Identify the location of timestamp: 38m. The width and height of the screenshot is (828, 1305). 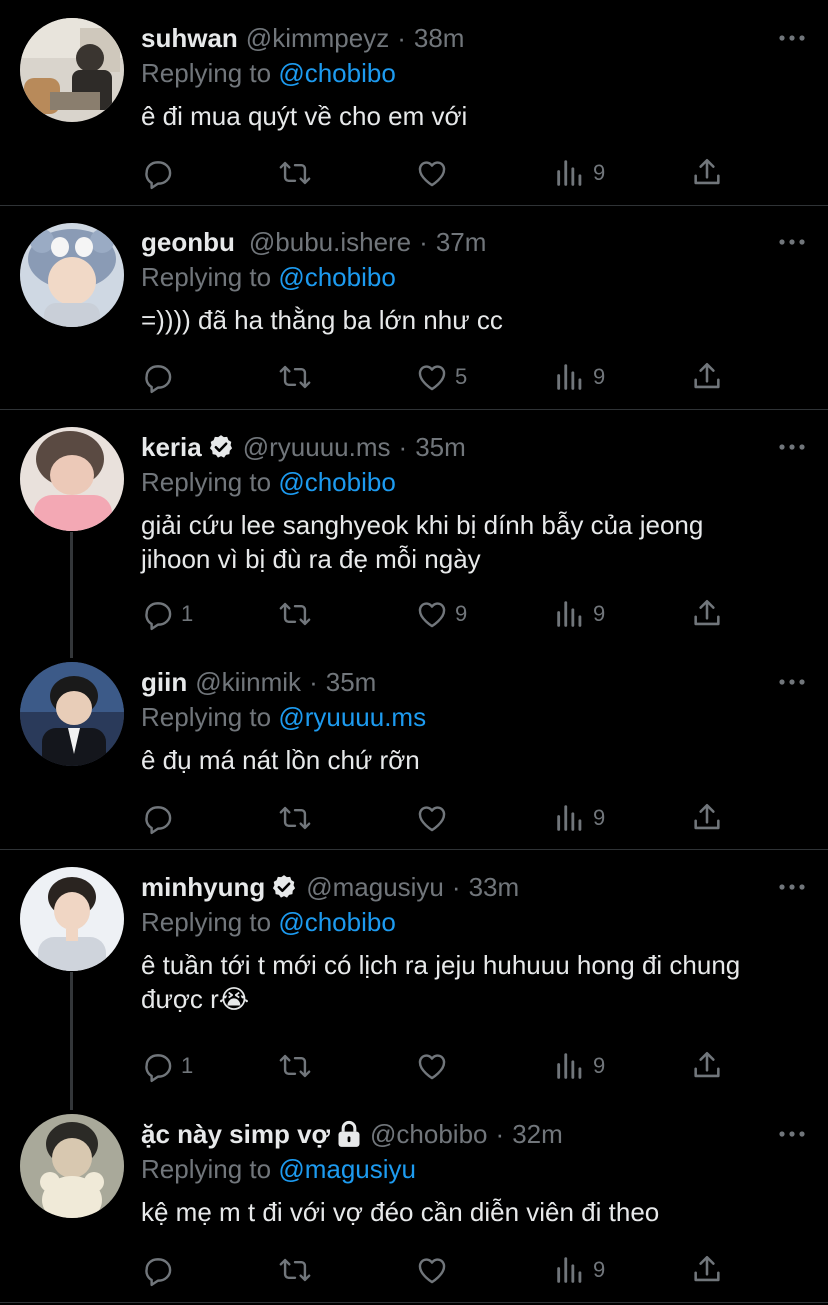
(439, 38).